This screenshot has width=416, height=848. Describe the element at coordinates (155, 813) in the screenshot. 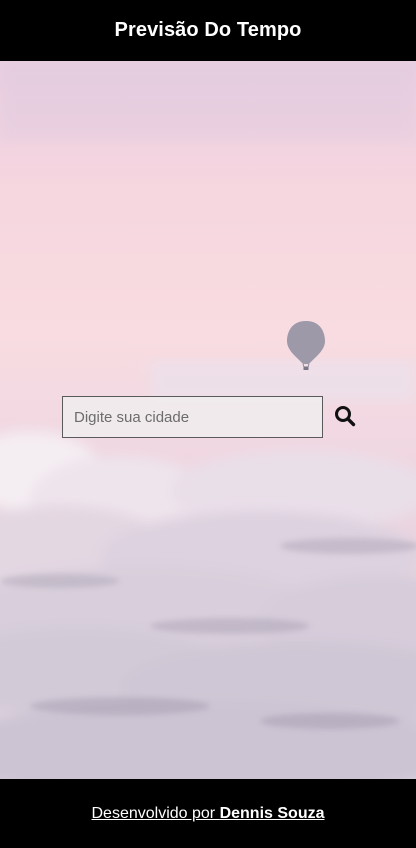

I see `credit-prefix: Desenvolvido por` at that location.